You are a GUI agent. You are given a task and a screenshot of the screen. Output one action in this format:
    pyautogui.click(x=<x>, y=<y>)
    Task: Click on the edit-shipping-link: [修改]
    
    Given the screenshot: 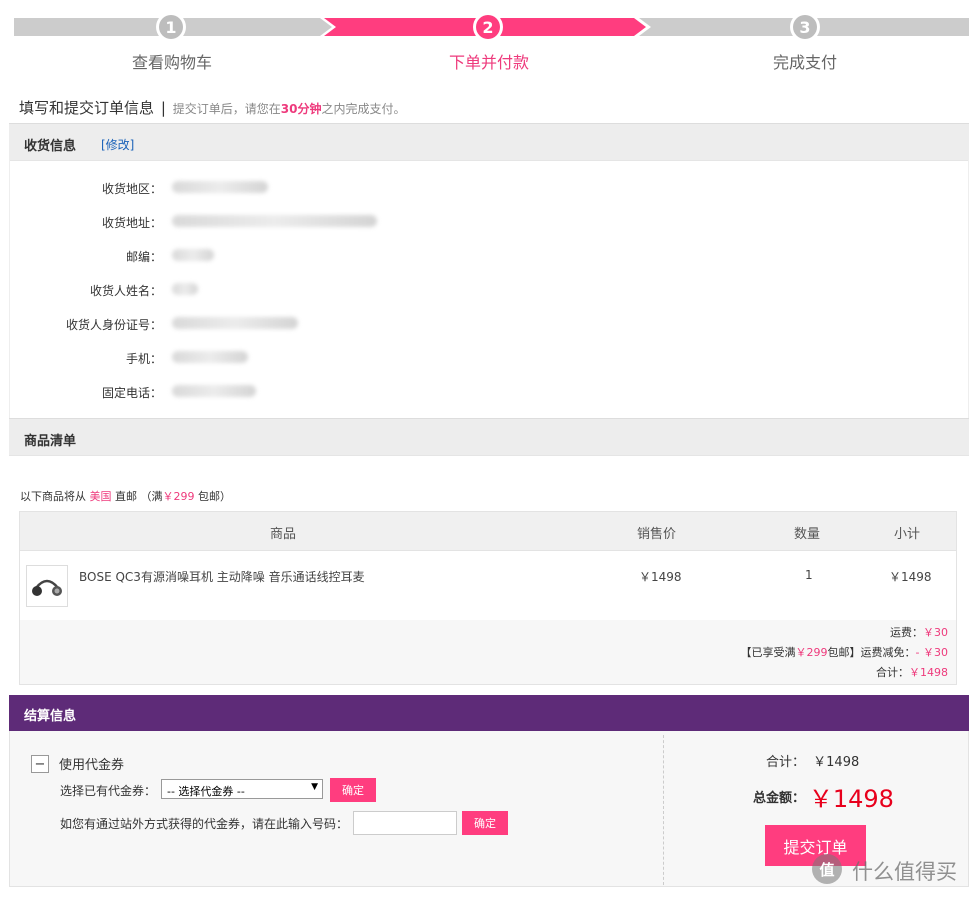 What is the action you would take?
    pyautogui.click(x=117, y=144)
    